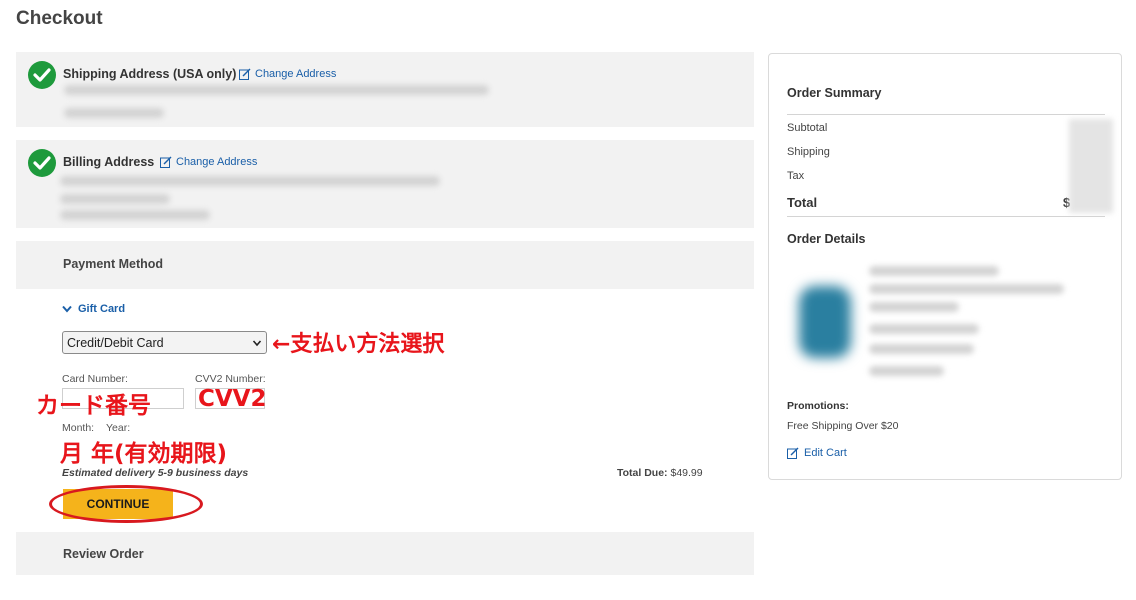  Describe the element at coordinates (113, 264) in the screenshot. I see `payment-method-title: Payment Method` at that location.